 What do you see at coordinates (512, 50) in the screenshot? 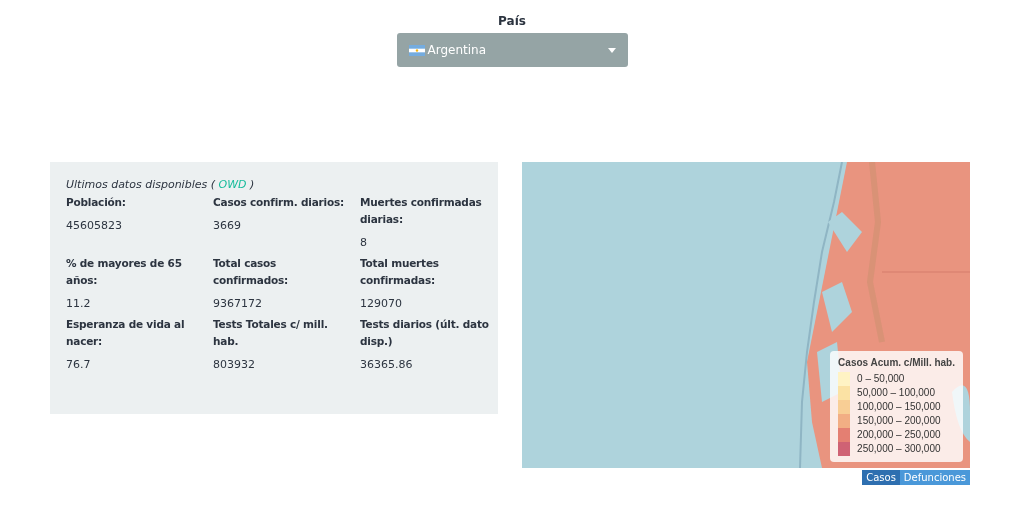
I see `country-select: Argentina` at bounding box center [512, 50].